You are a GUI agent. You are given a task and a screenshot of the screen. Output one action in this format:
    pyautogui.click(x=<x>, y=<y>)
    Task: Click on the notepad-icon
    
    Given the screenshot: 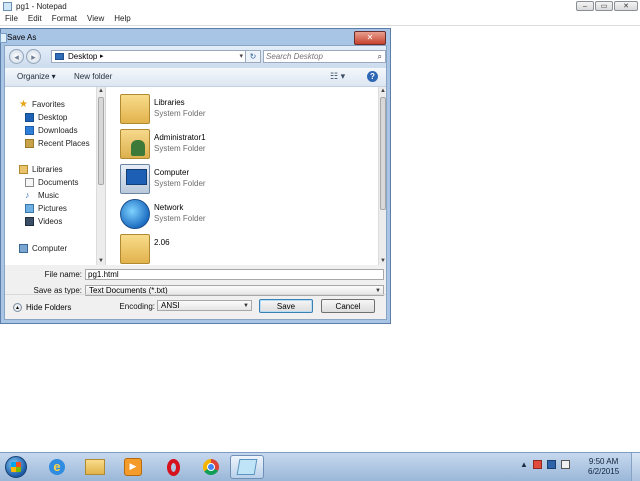 What is the action you would take?
    pyautogui.click(x=247, y=467)
    